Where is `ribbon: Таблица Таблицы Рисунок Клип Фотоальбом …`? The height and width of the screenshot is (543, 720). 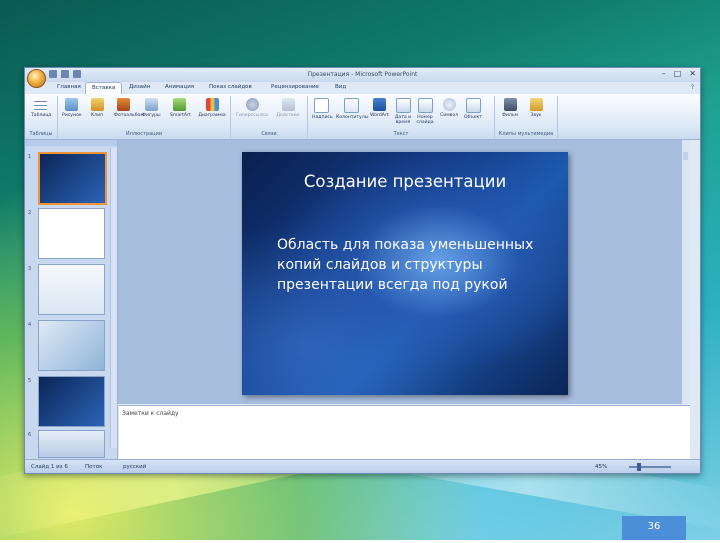 ribbon: Таблица Таблицы Рисунок Клип Фотоальбом … is located at coordinates (362, 117).